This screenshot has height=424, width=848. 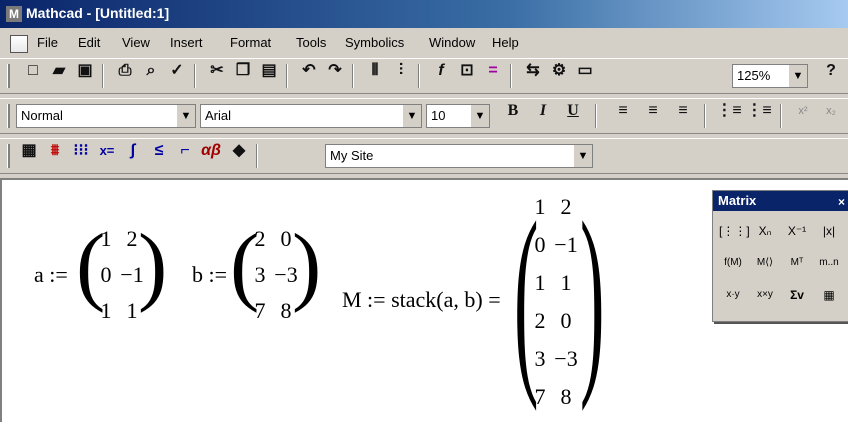 What do you see at coordinates (566, 396) in the screenshot?
I see `matrix-result-cell: 8` at bounding box center [566, 396].